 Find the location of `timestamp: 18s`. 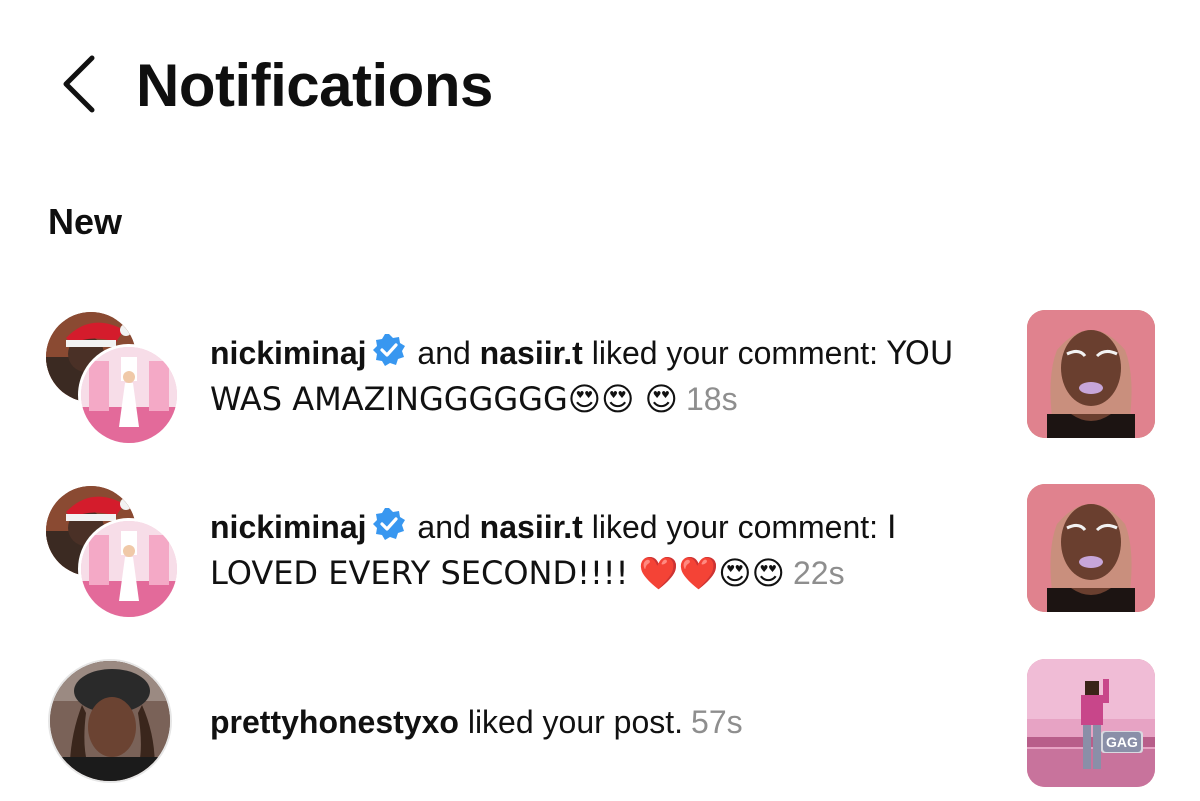

timestamp: 18s is located at coordinates (711, 399).